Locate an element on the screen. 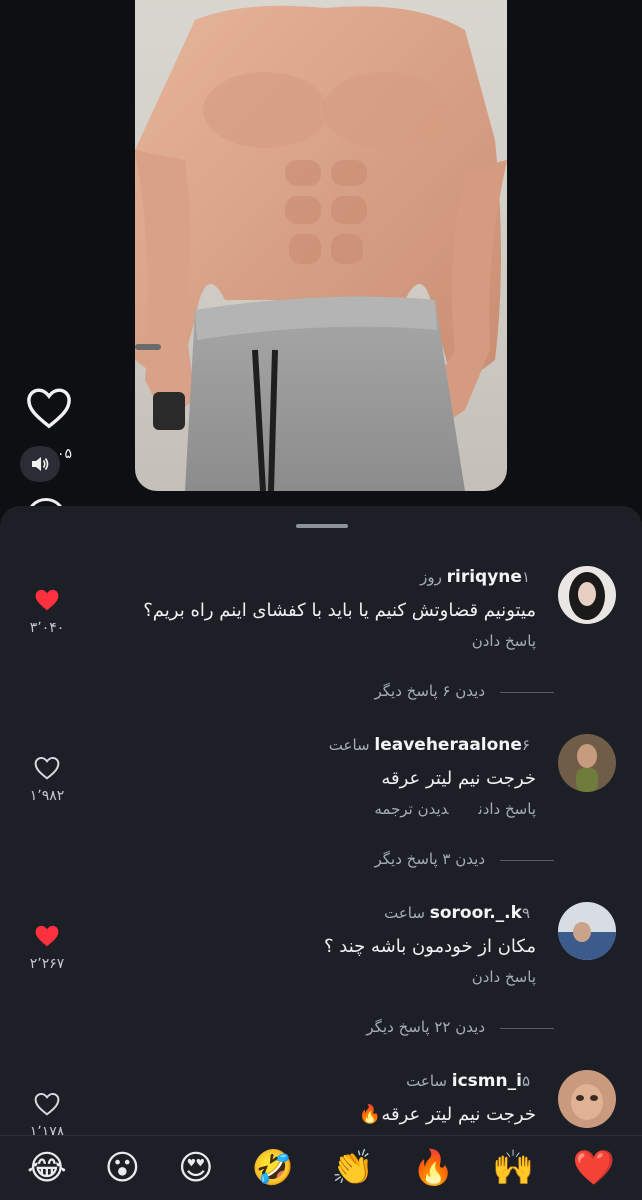  sound-button is located at coordinates (40, 464).